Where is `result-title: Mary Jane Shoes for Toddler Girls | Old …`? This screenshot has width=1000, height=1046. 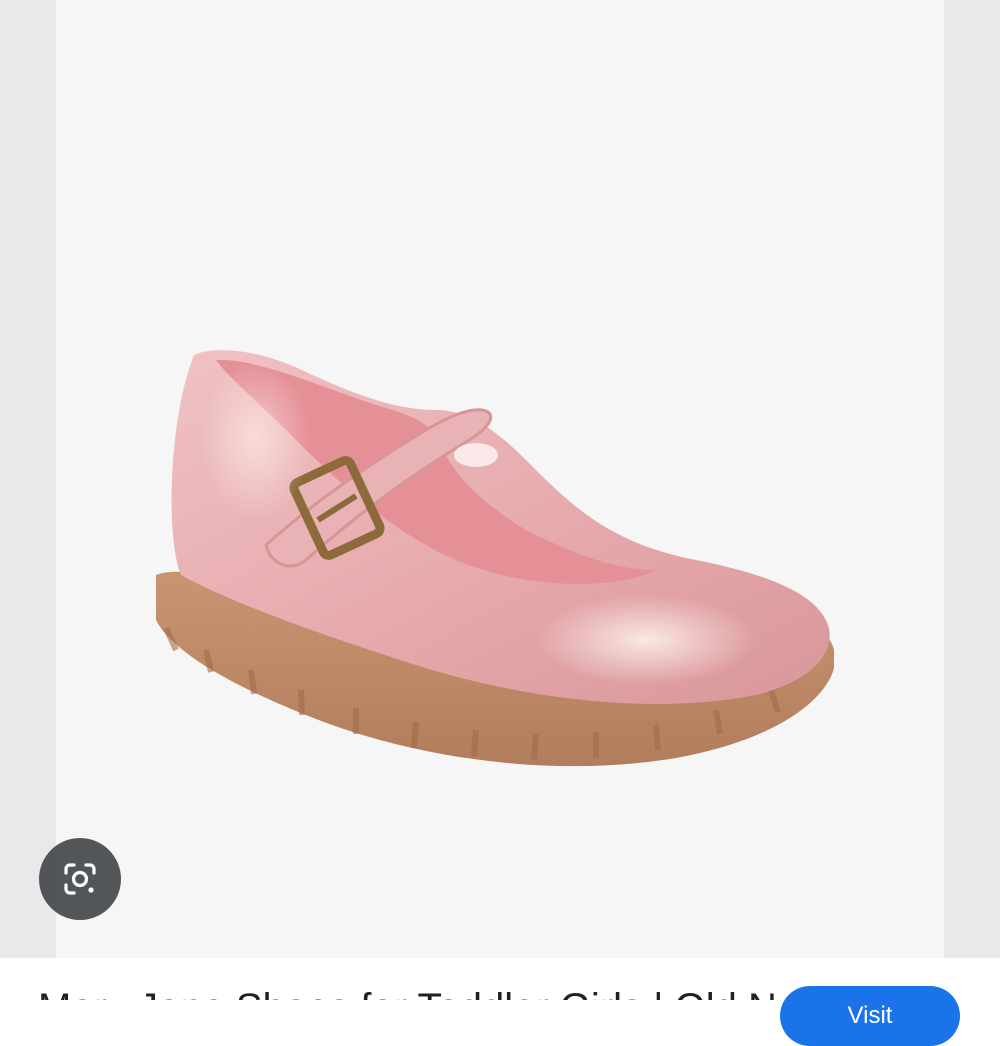
result-title: Mary Jane Shoes for Toddler Girls | Old … is located at coordinates (438, 992).